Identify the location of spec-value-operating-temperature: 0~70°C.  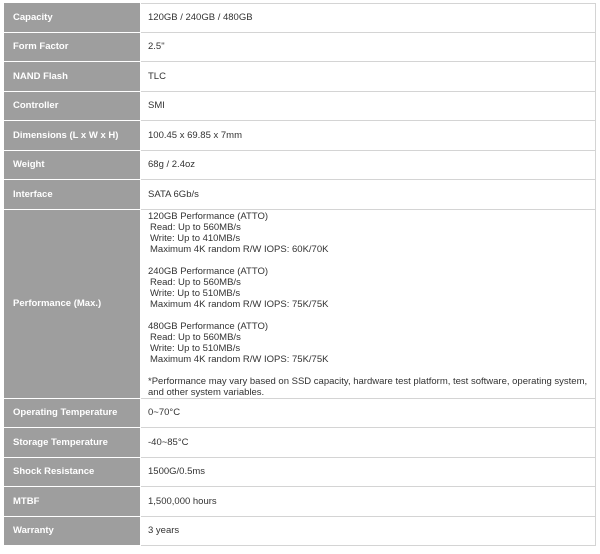
(368, 413).